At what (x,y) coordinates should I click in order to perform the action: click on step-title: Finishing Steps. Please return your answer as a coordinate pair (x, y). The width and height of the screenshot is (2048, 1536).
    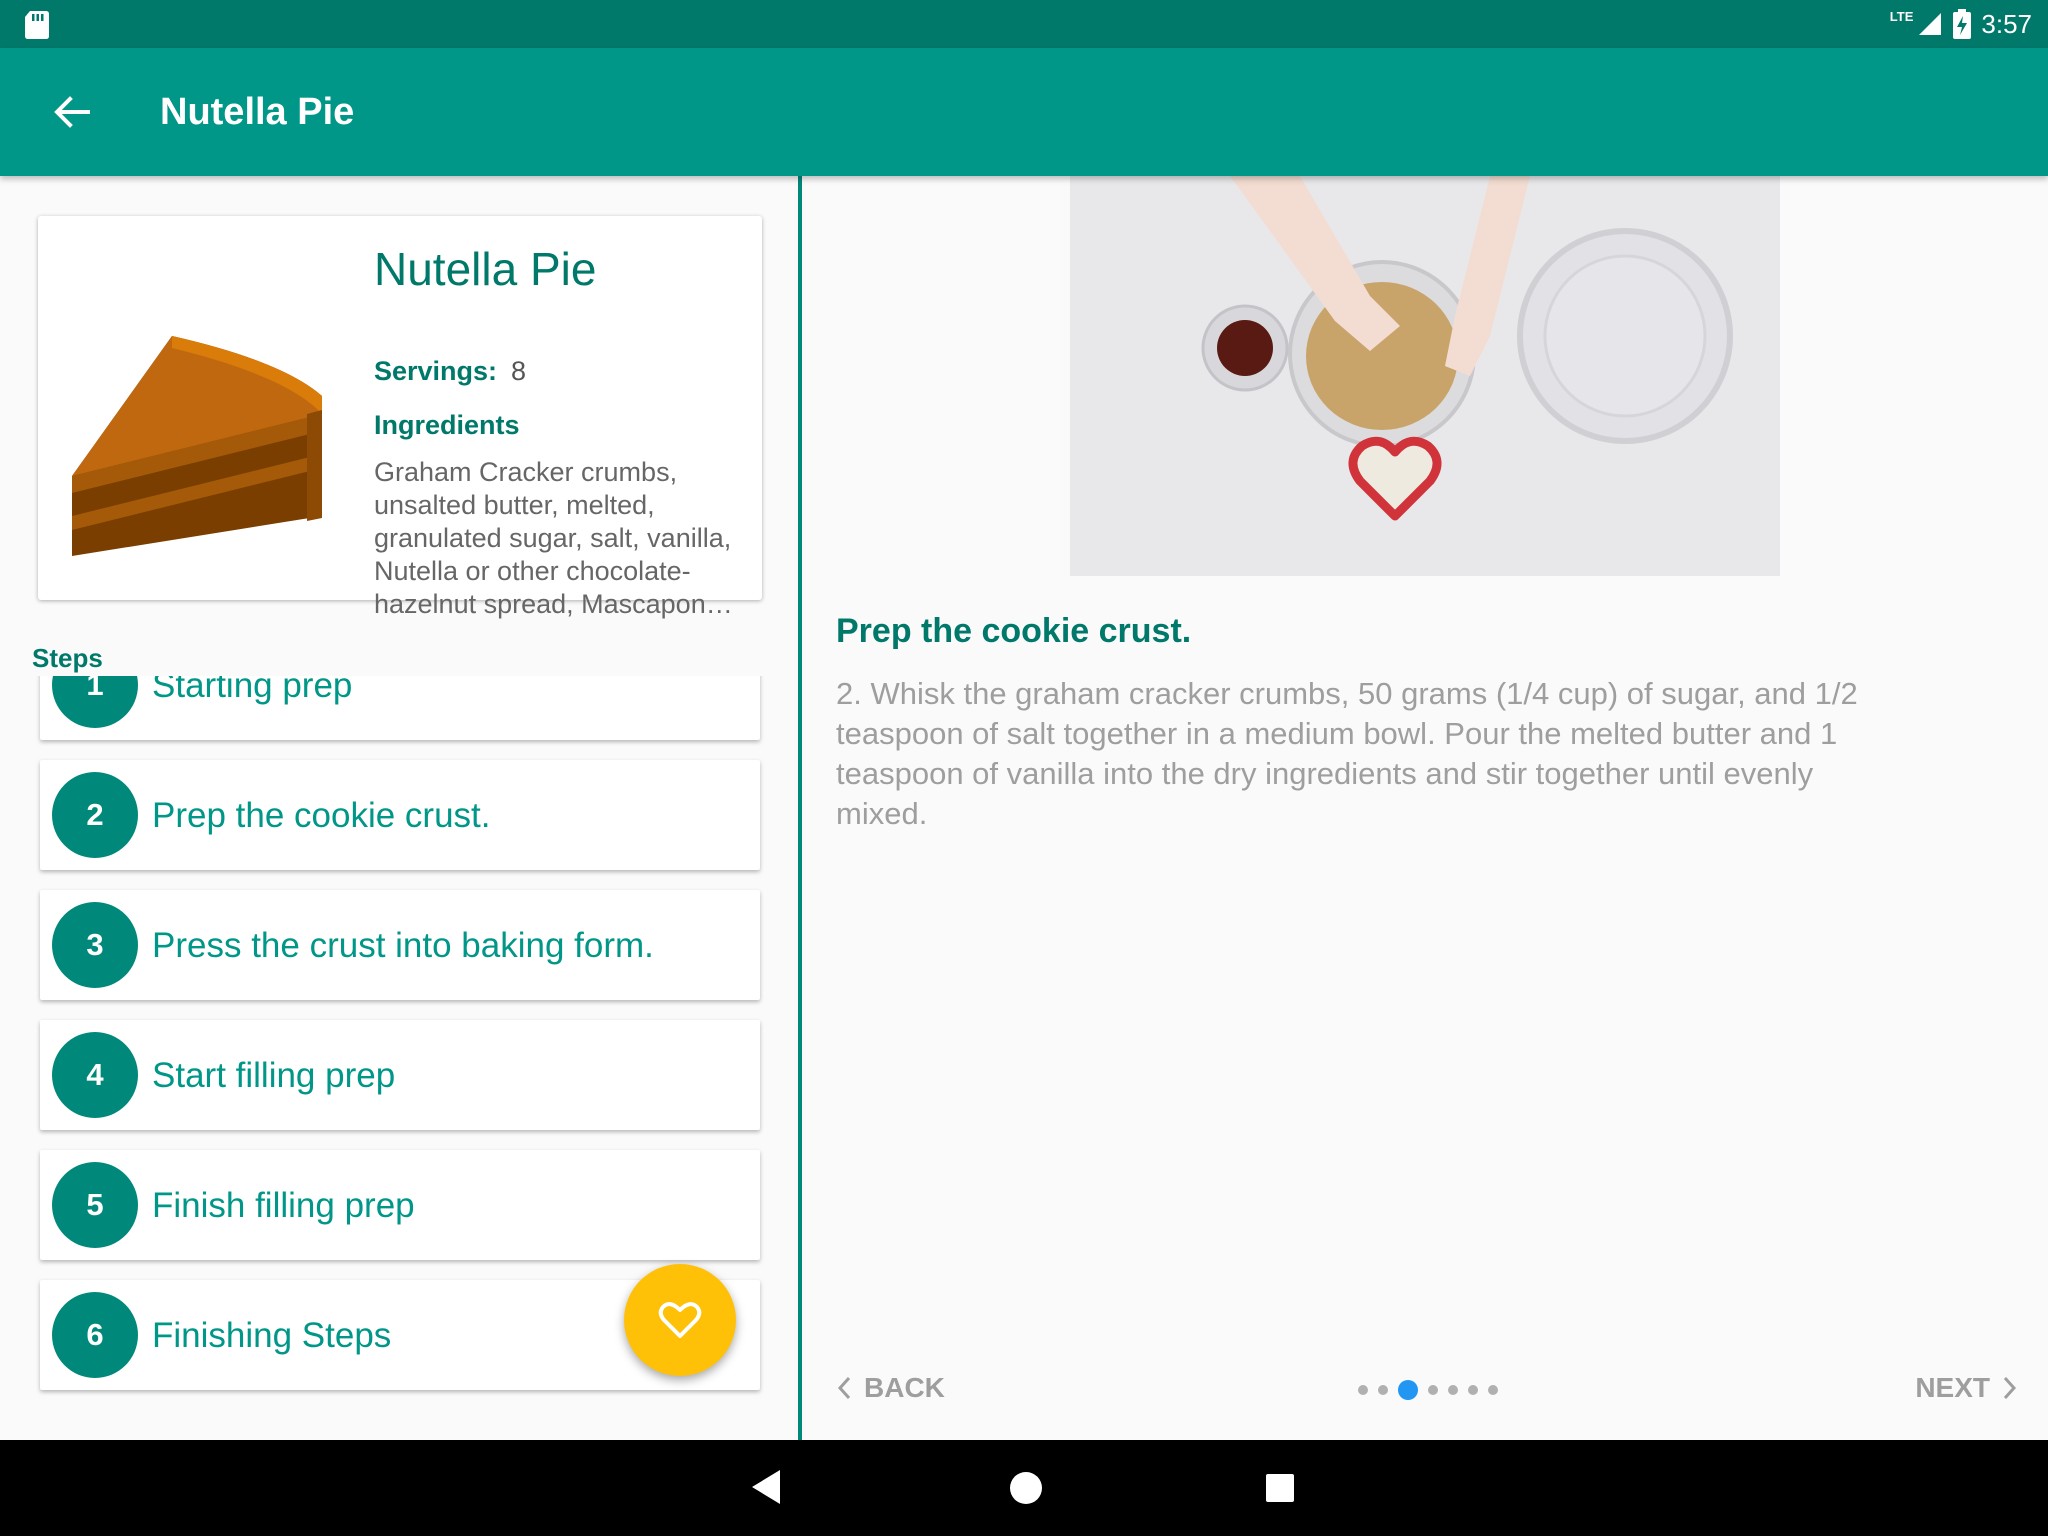
    Looking at the image, I should click on (272, 1335).